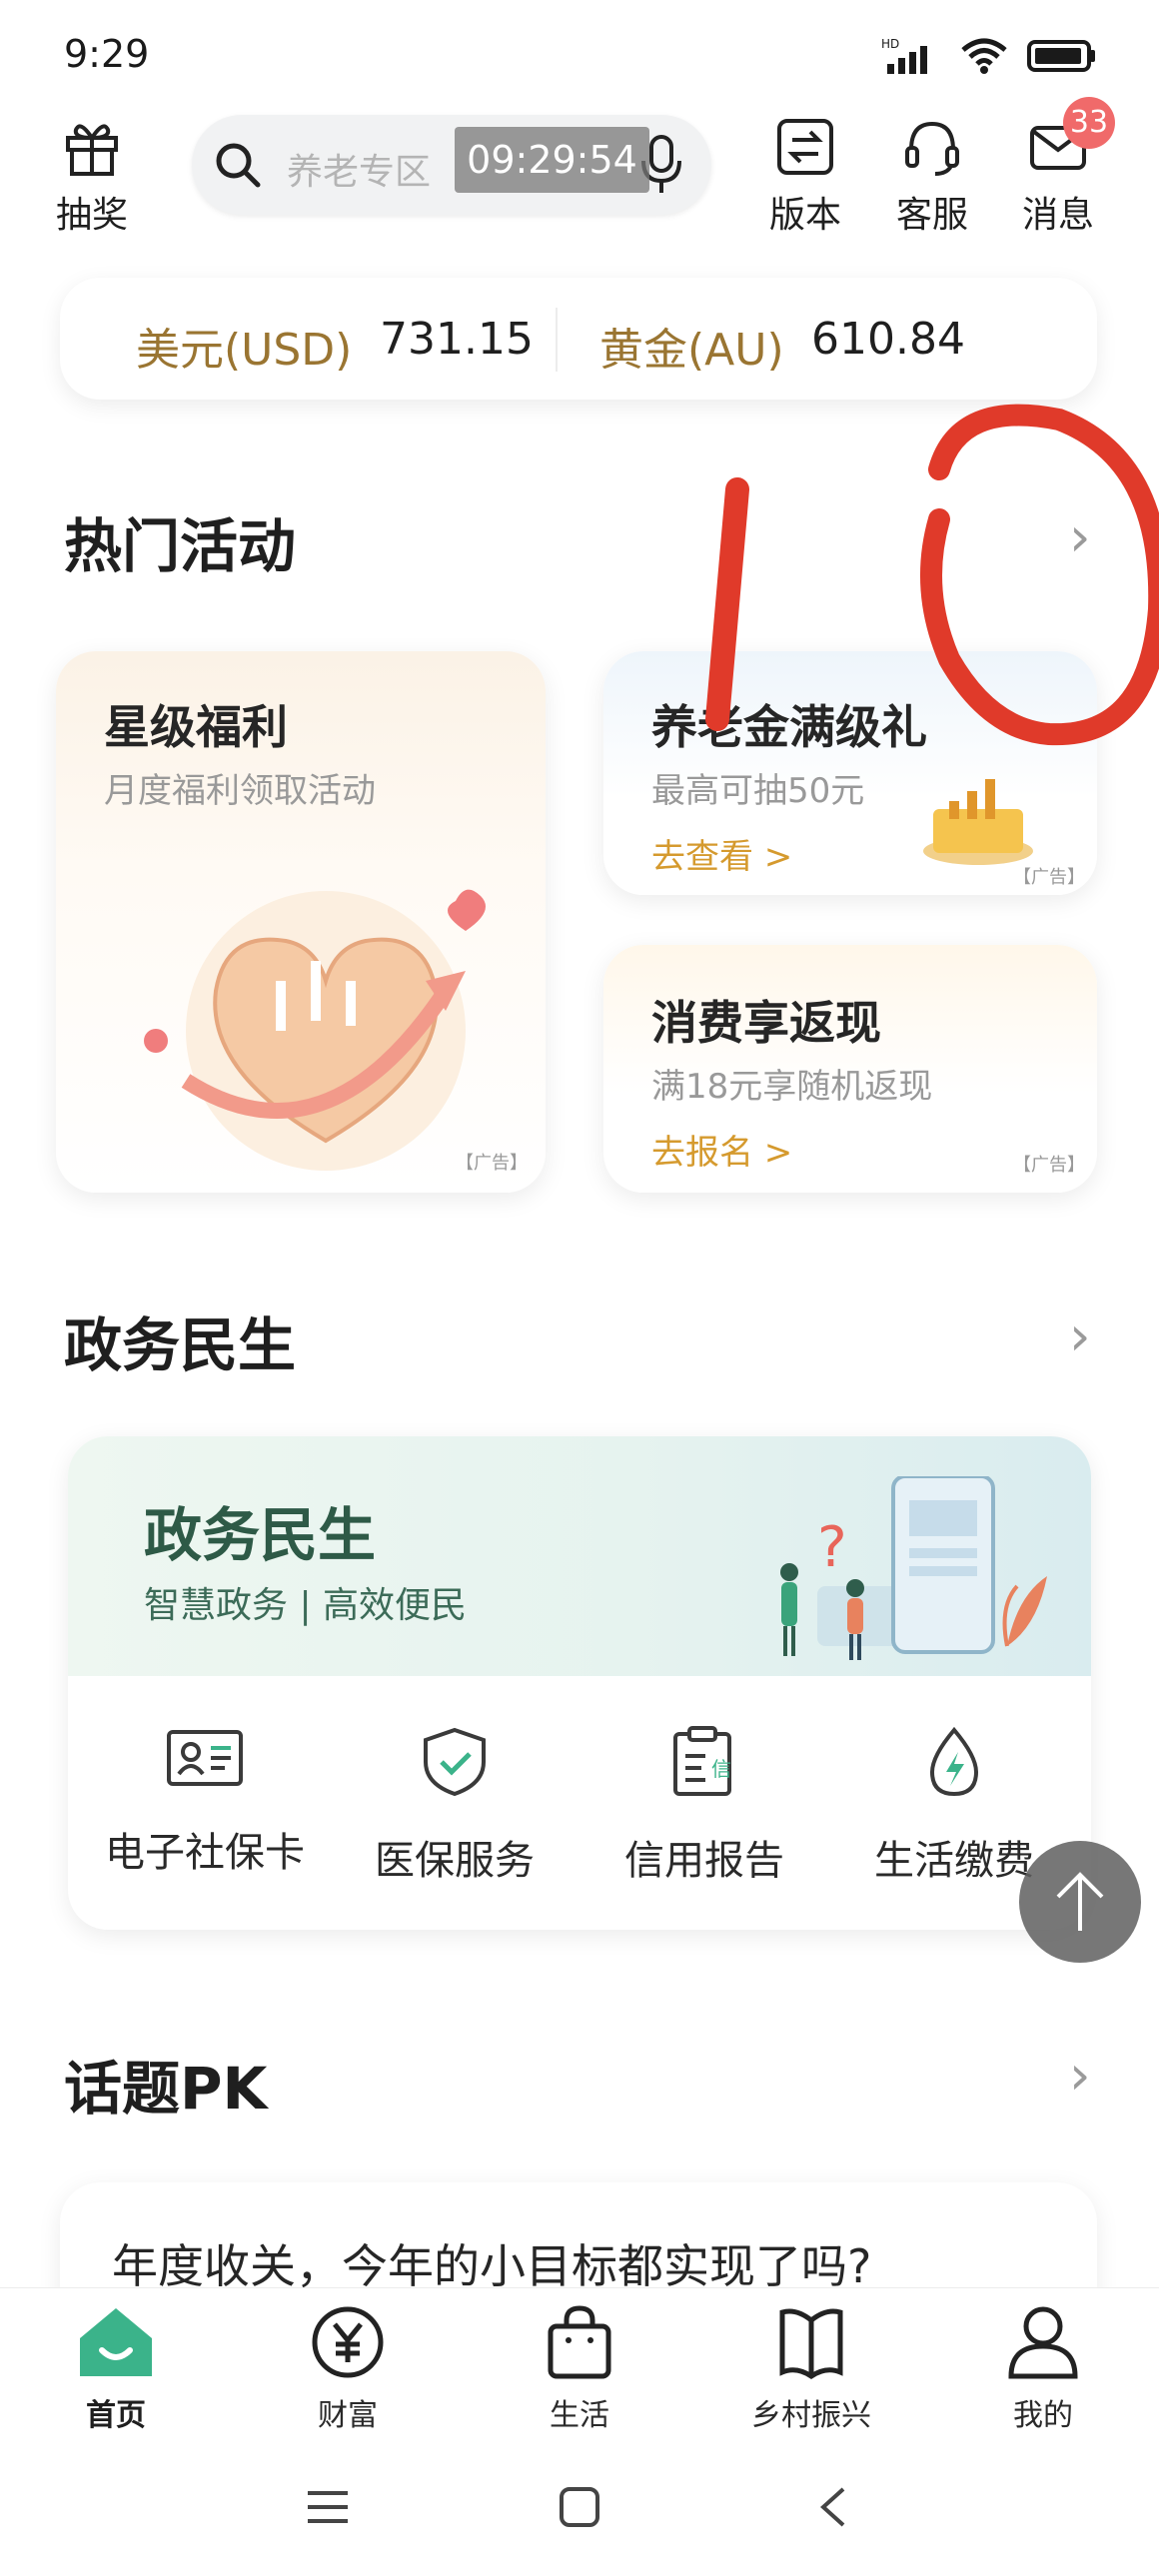  I want to click on yuan-icon, so click(348, 2342).